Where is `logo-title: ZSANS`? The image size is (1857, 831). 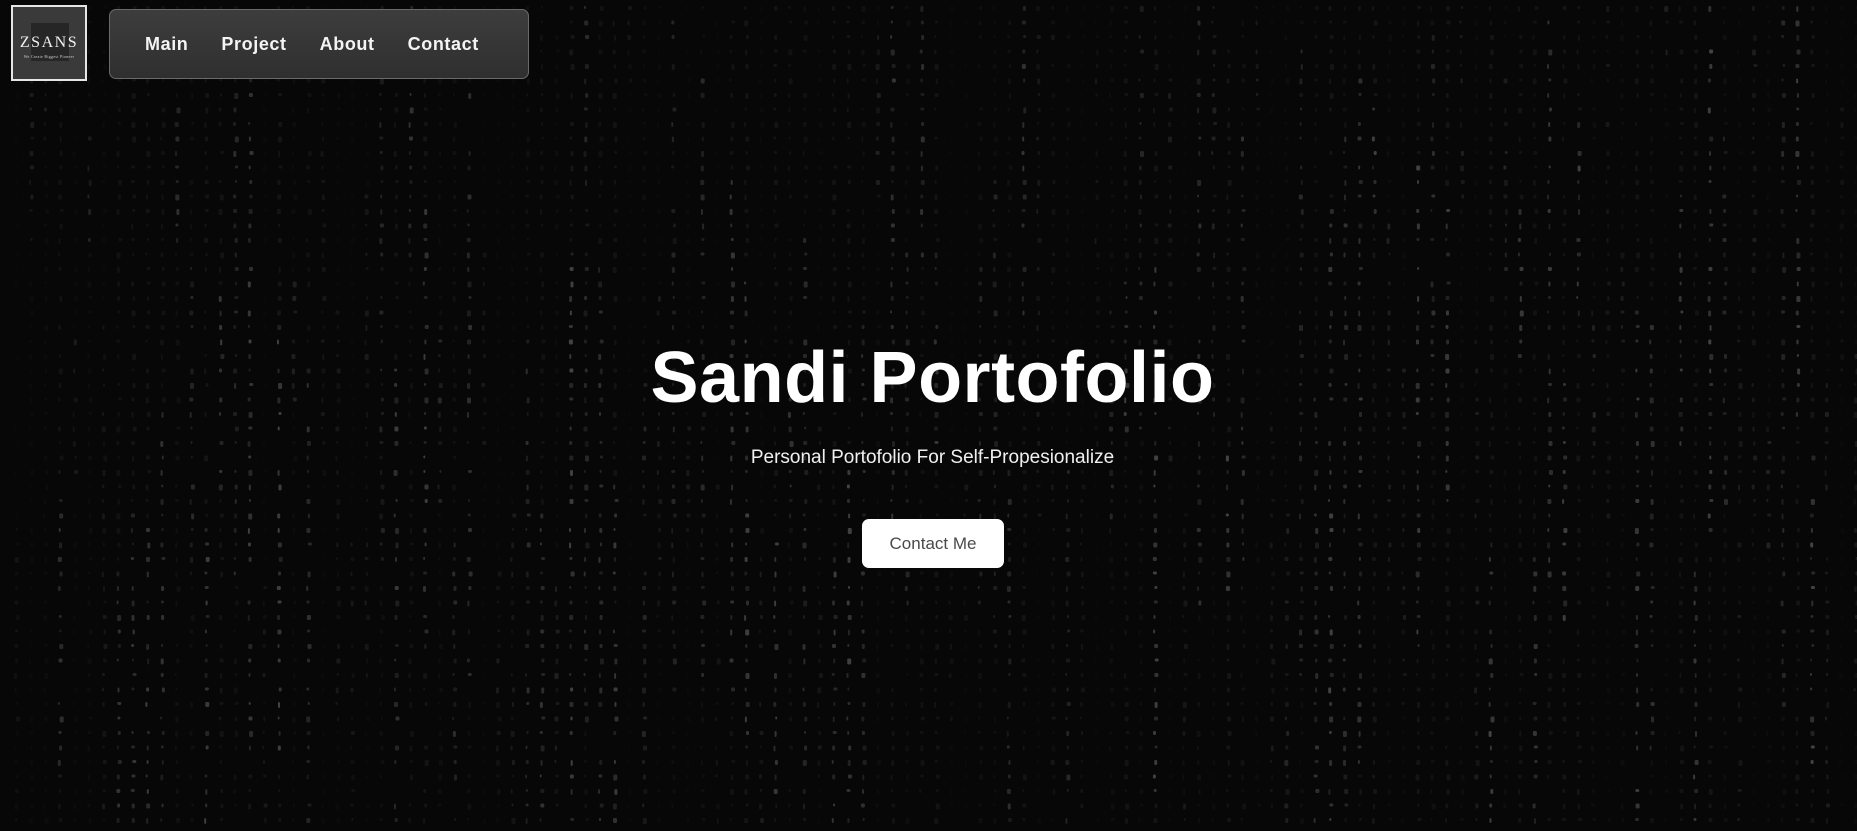
logo-title: ZSANS is located at coordinates (49, 42).